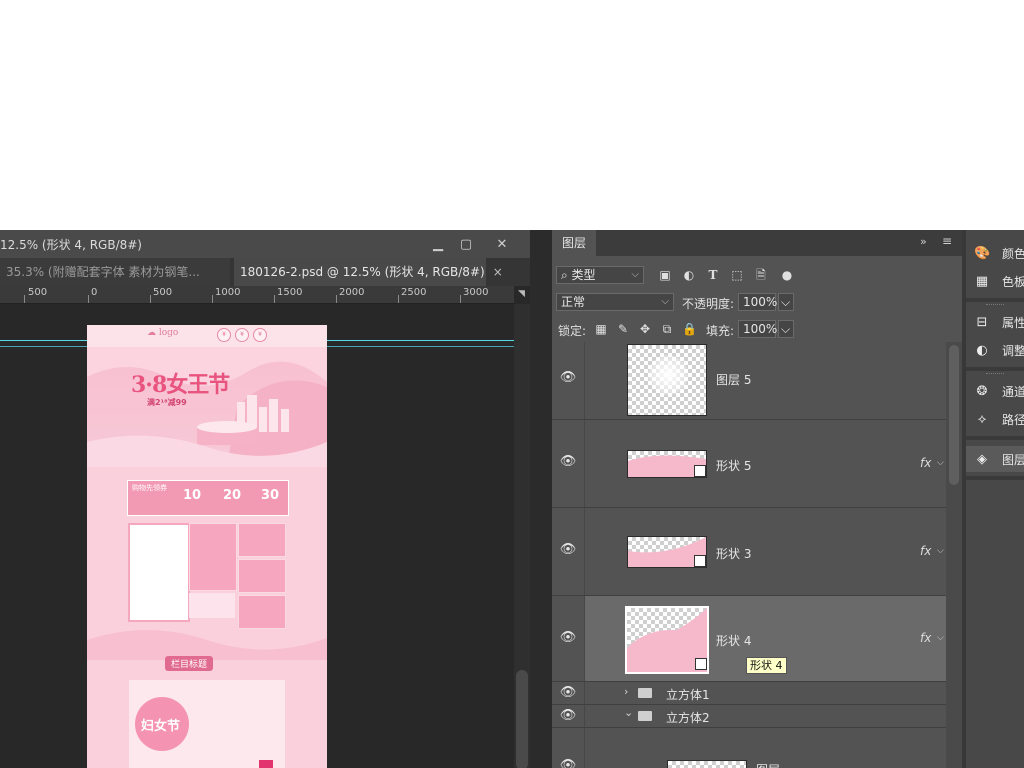 Image resolution: width=1024 pixels, height=768 pixels. I want to click on tab-label: 180126-2.psd @ 12.5% (形状 4, RGB/8#), so click(362, 272).